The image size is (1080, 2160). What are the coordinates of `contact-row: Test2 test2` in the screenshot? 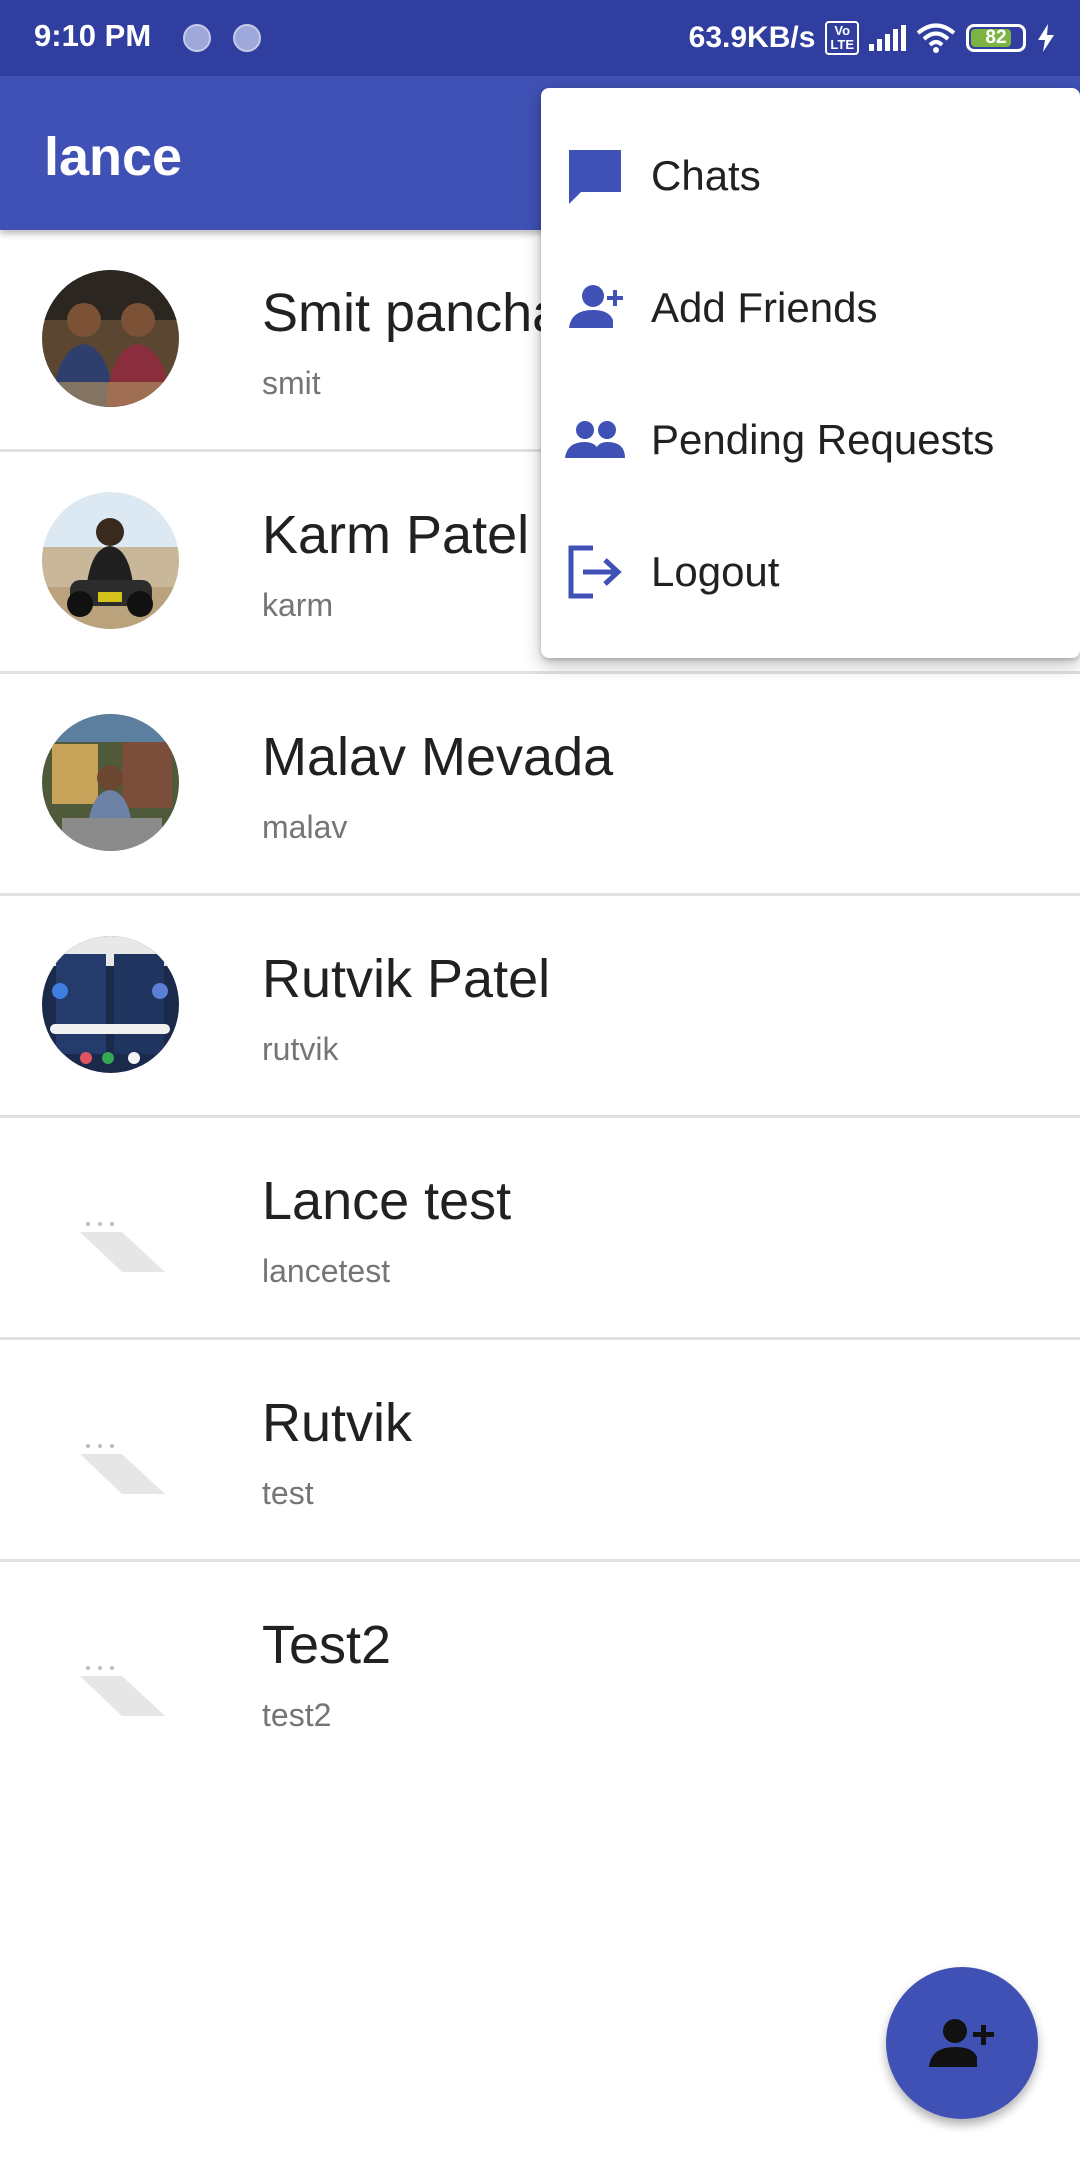 It's located at (540, 1673).